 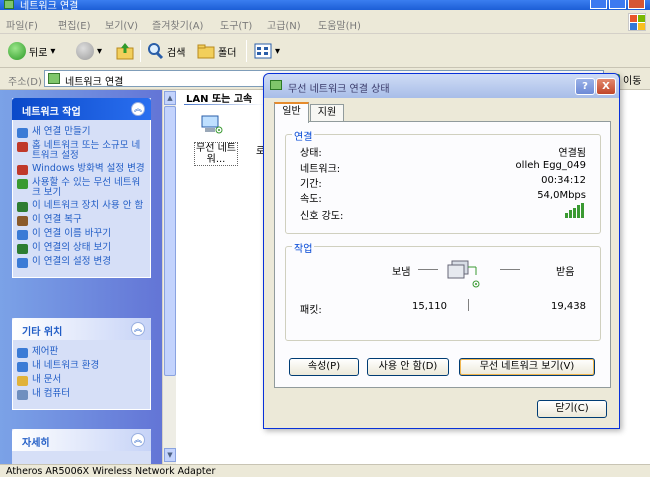 I want to click on scroll-down-arrow-icon: ▼, so click(x=170, y=455).